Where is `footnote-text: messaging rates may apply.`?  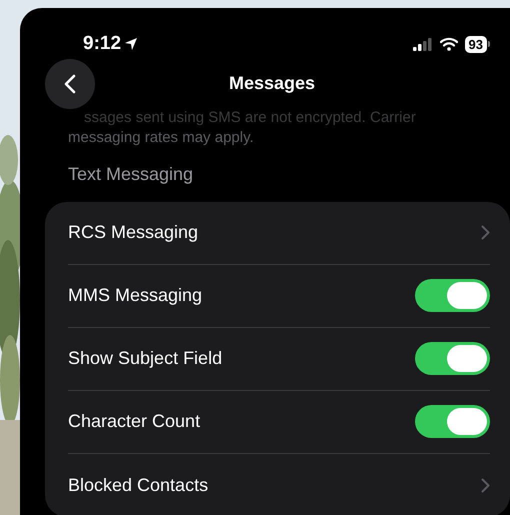
footnote-text: messaging rates may apply. is located at coordinates (161, 137).